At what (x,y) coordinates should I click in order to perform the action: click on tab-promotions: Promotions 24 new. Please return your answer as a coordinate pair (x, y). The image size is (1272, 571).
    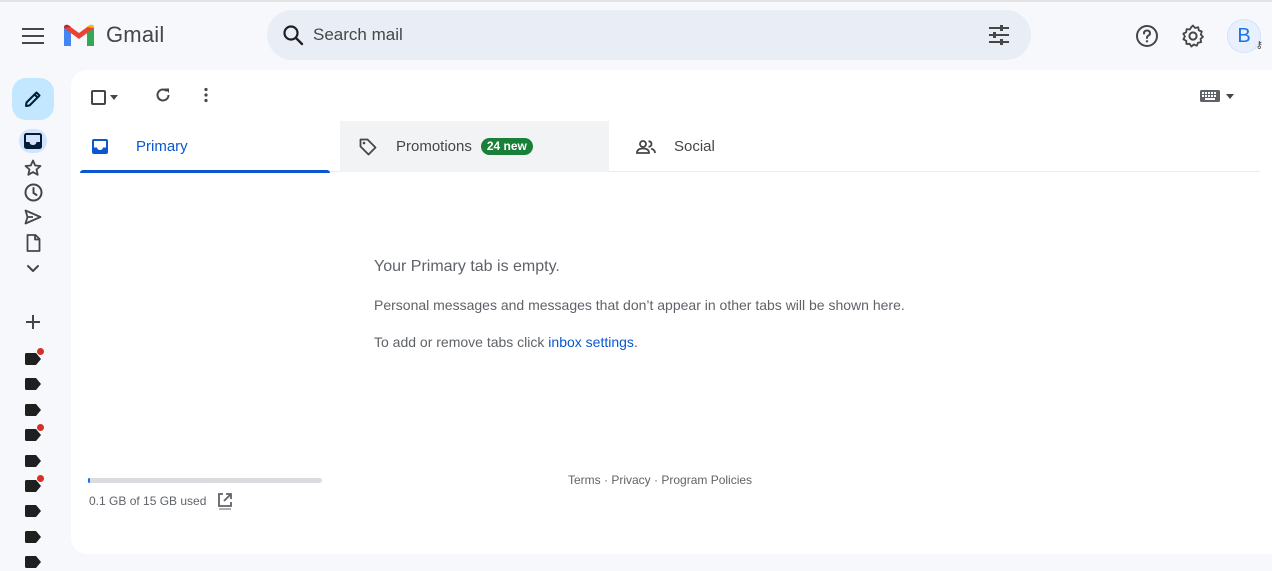
    Looking at the image, I should click on (474, 146).